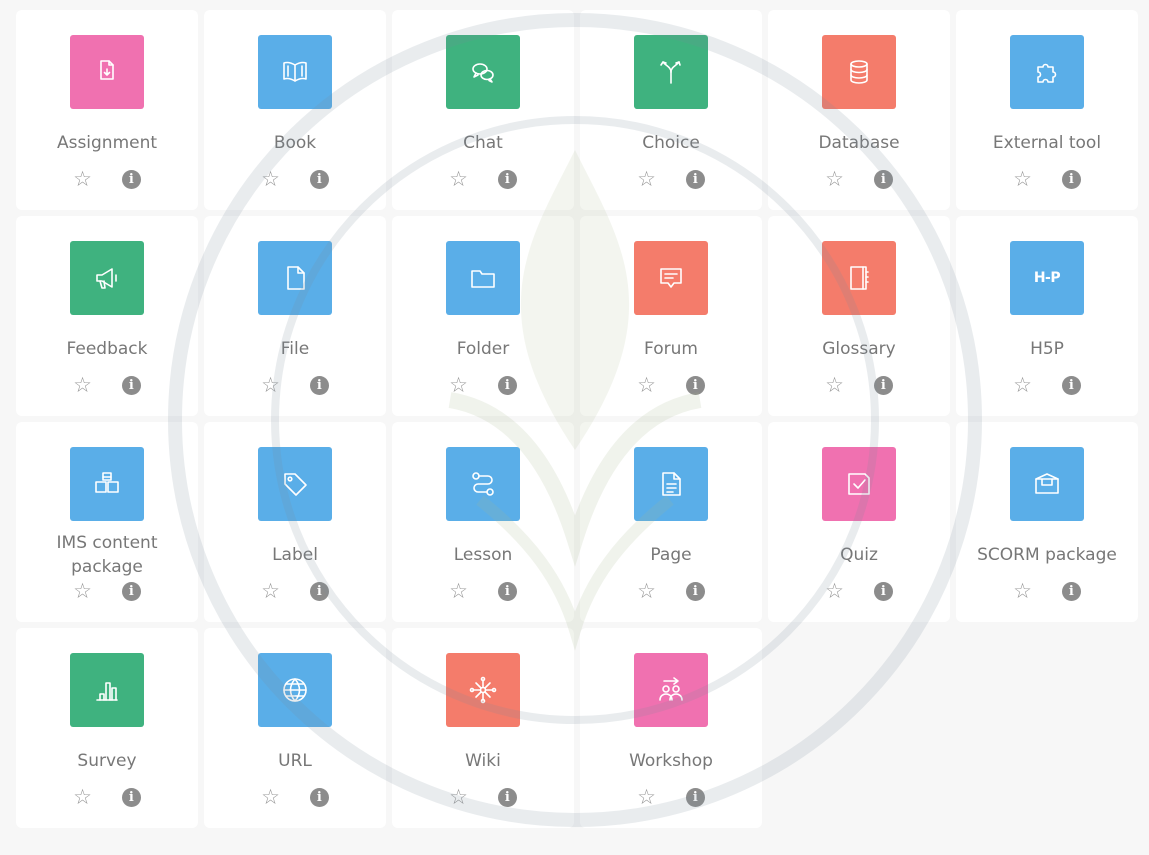 The image size is (1149, 855). What do you see at coordinates (107, 110) in the screenshot?
I see `activity-tile-assignment: Assignment ☆ i` at bounding box center [107, 110].